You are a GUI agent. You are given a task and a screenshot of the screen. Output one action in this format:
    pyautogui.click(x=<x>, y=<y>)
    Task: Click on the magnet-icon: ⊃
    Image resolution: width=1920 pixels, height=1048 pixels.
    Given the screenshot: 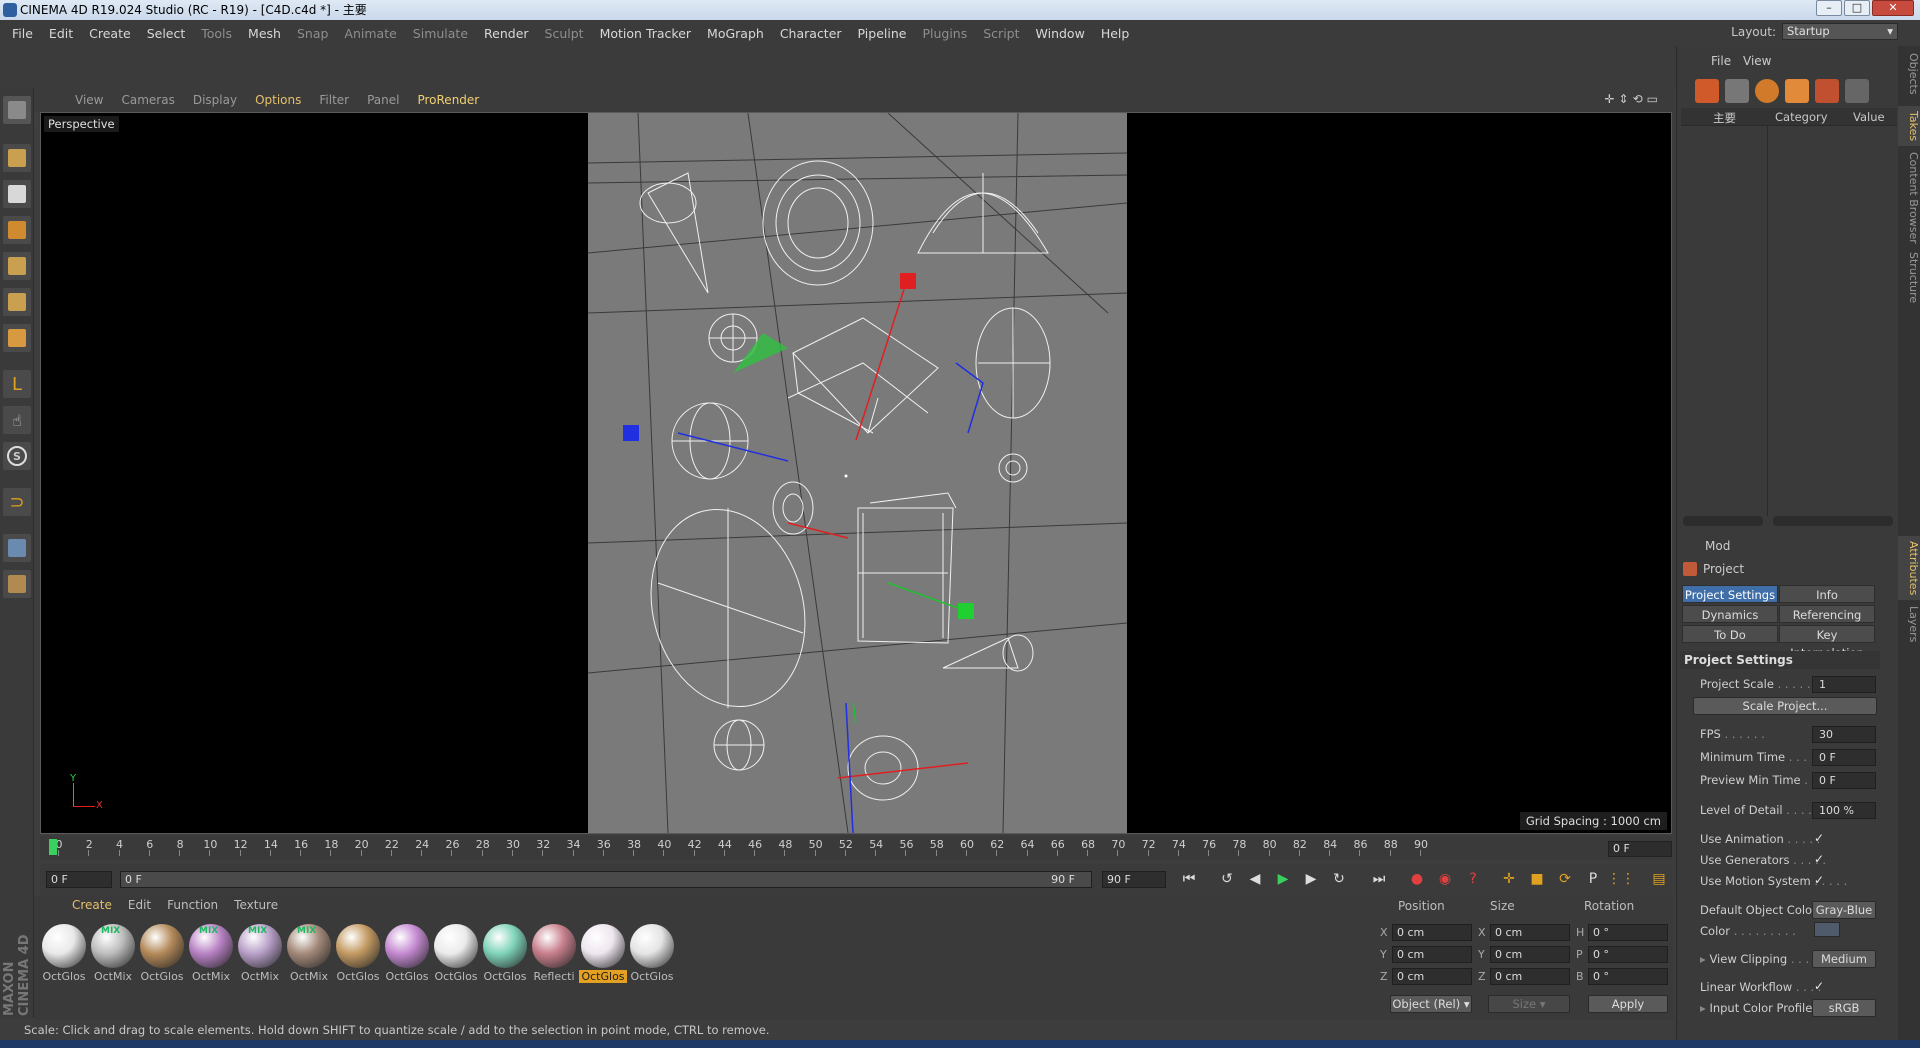 What is the action you would take?
    pyautogui.click(x=17, y=502)
    